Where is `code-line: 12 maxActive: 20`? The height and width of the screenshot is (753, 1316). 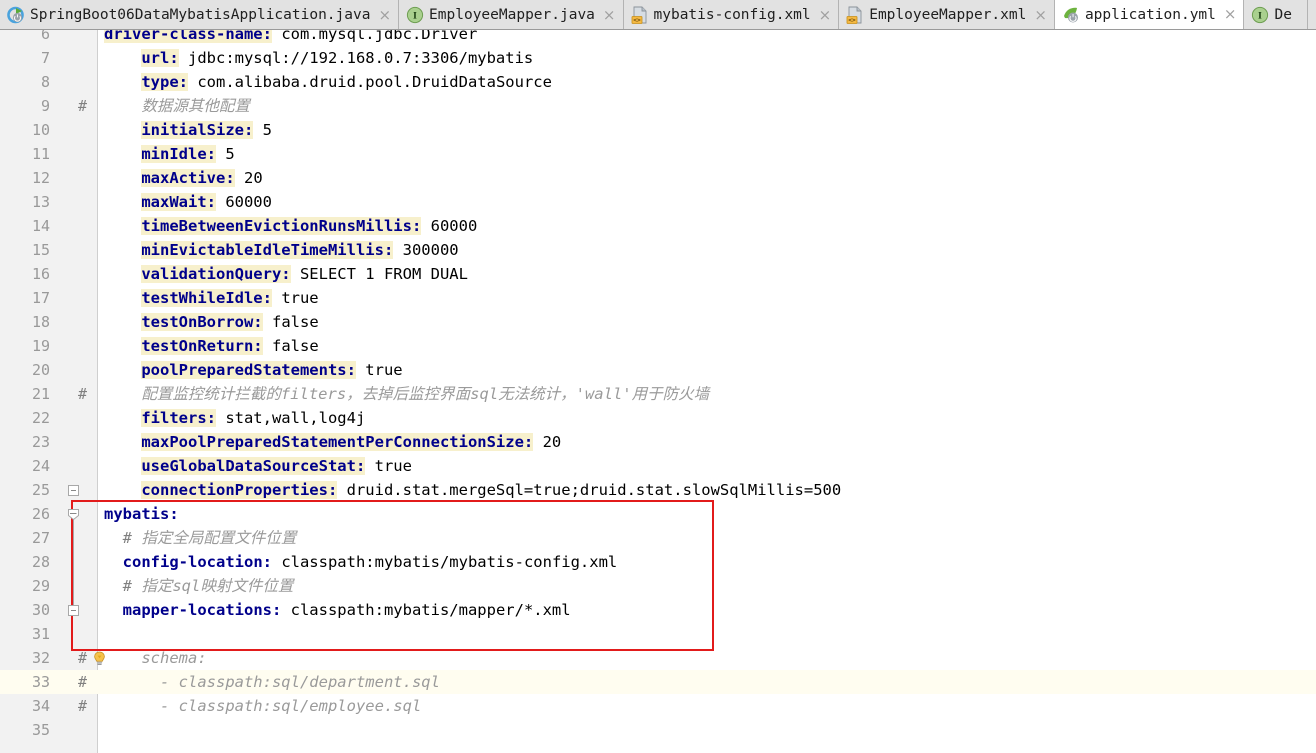
code-line: 12 maxActive: 20 is located at coordinates (658, 178).